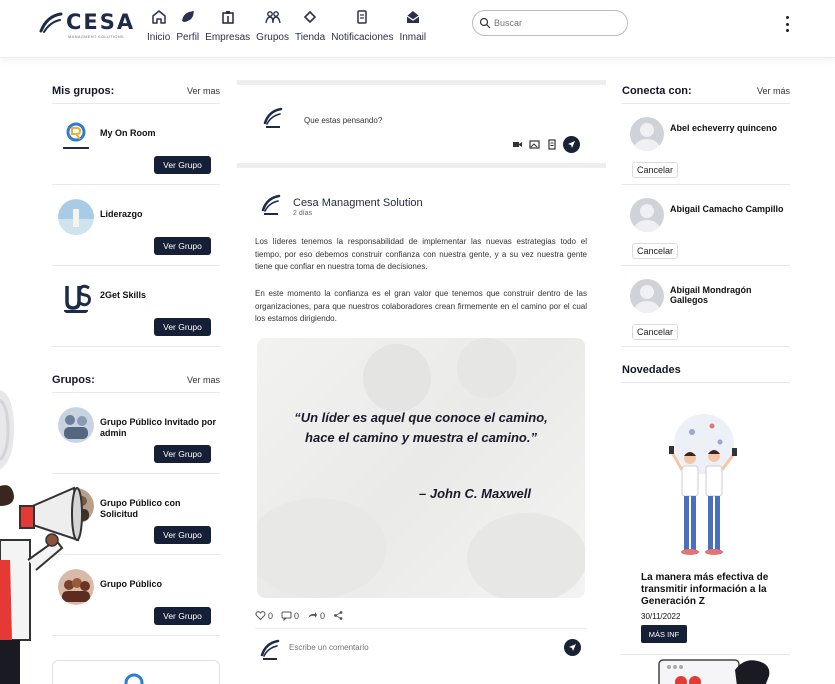 The height and width of the screenshot is (684, 835). What do you see at coordinates (101, 22) in the screenshot?
I see `brand-name: CESA` at bounding box center [101, 22].